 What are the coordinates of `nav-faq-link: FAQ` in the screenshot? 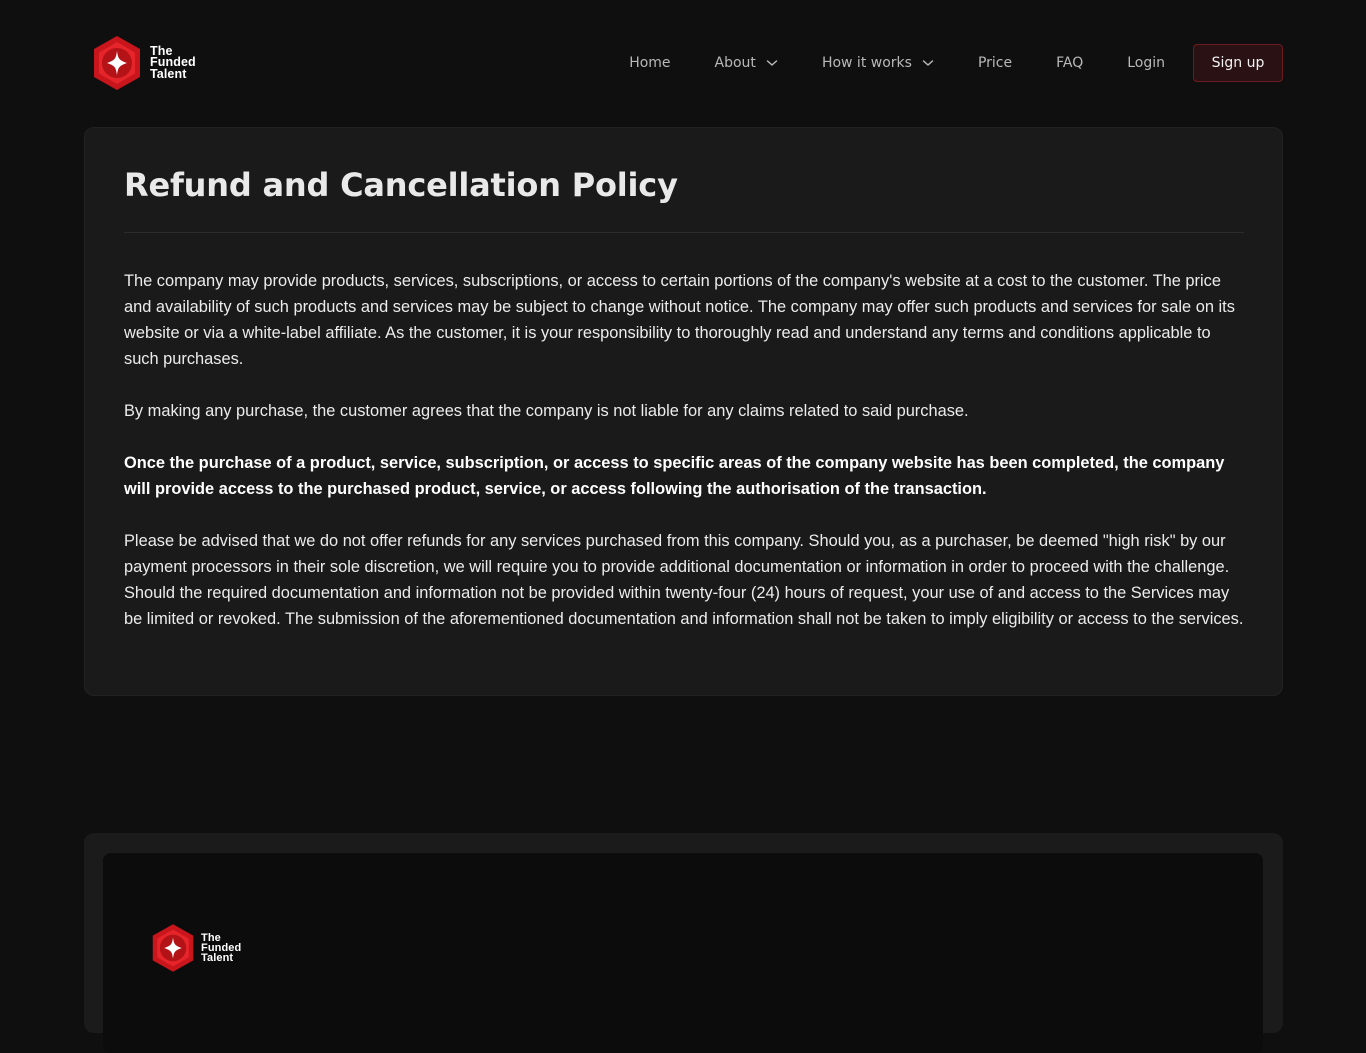 It's located at (1069, 63).